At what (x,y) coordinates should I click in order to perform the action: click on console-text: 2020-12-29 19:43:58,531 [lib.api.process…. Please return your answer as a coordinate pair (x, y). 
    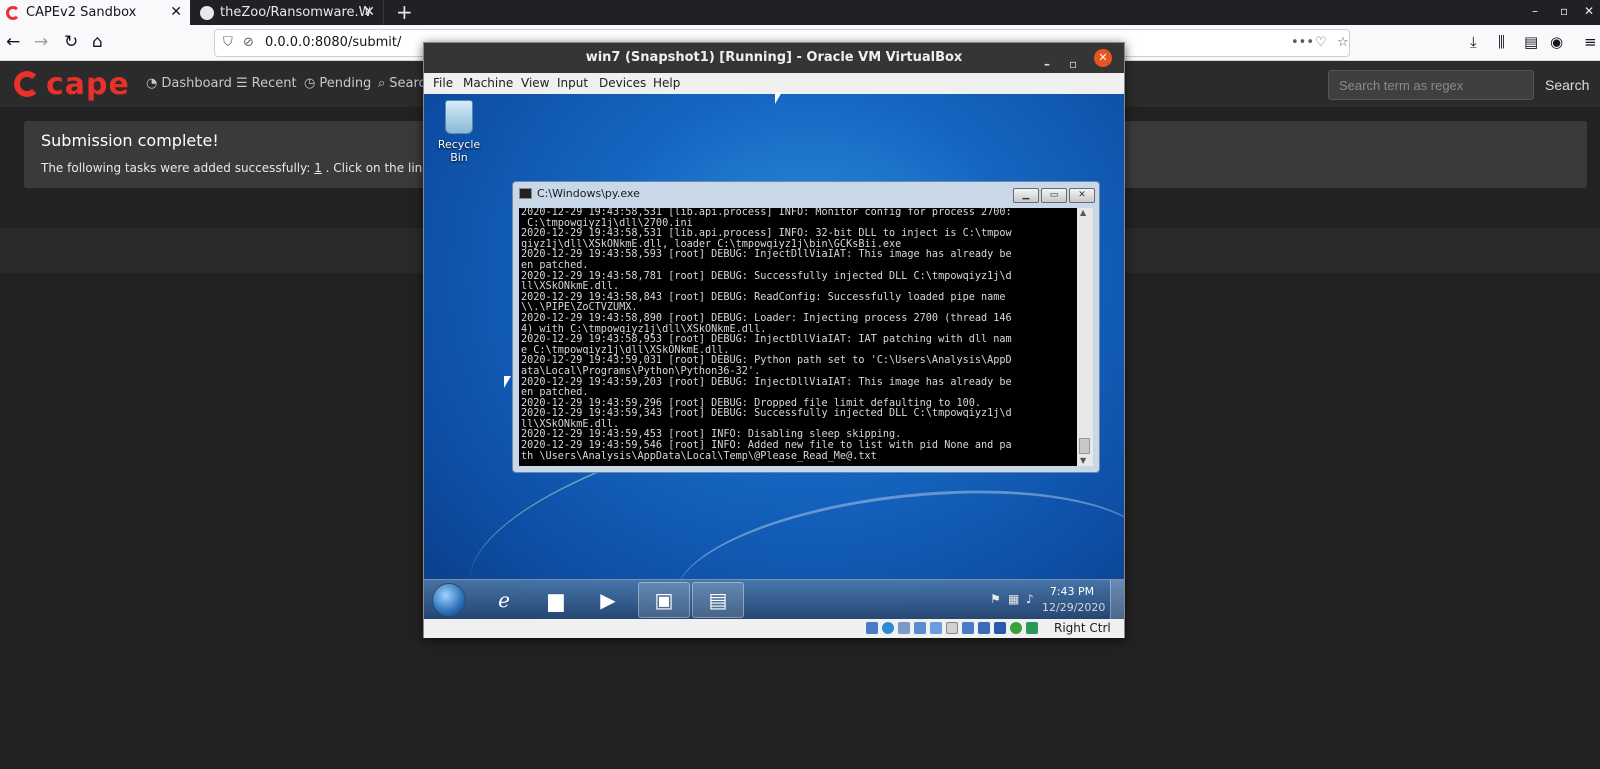
    Looking at the image, I should click on (766, 335).